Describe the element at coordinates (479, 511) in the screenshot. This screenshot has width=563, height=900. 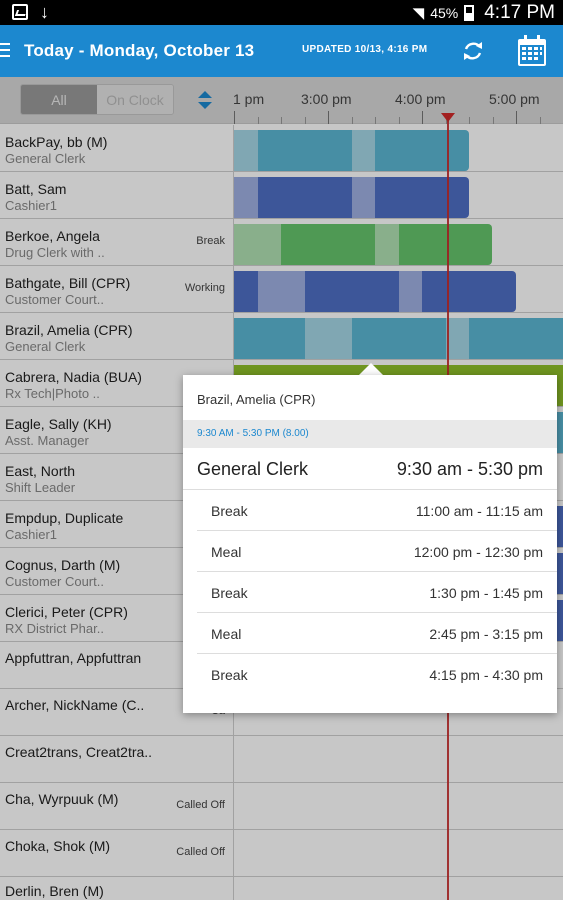
I see `activity-time: 11:00 am - 11:15 am` at that location.